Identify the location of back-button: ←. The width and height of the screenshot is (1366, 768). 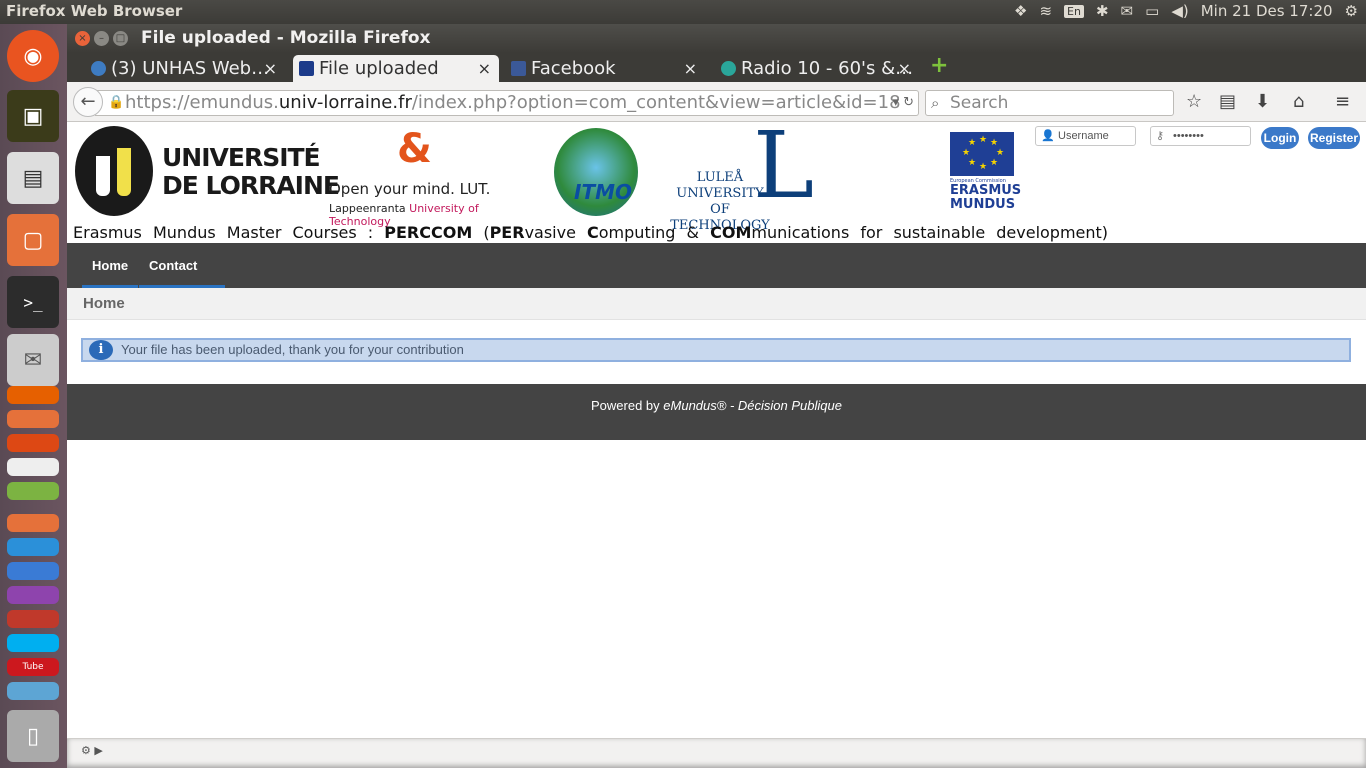
(88, 102).